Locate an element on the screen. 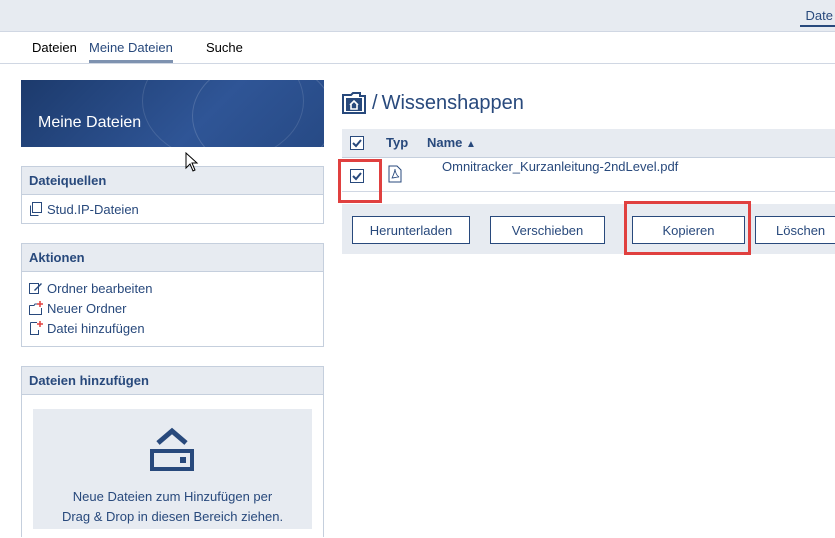 This screenshot has width=835, height=538. tab-meine-dateien-label: Meine Dateien is located at coordinates (131, 47).